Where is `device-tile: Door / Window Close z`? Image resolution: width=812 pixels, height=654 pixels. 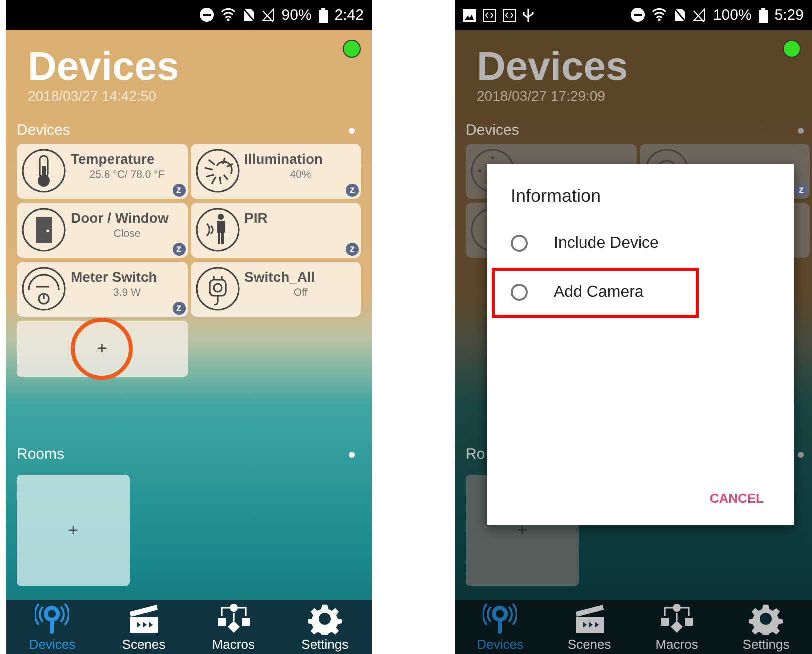 device-tile: Door / Window Close z is located at coordinates (102, 230).